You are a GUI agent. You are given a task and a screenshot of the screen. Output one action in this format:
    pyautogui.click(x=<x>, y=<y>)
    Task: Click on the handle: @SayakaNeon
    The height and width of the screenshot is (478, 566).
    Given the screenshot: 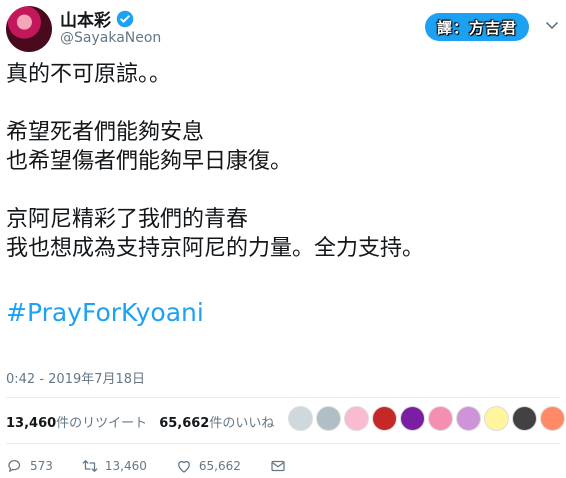 What is the action you would take?
    pyautogui.click(x=110, y=38)
    